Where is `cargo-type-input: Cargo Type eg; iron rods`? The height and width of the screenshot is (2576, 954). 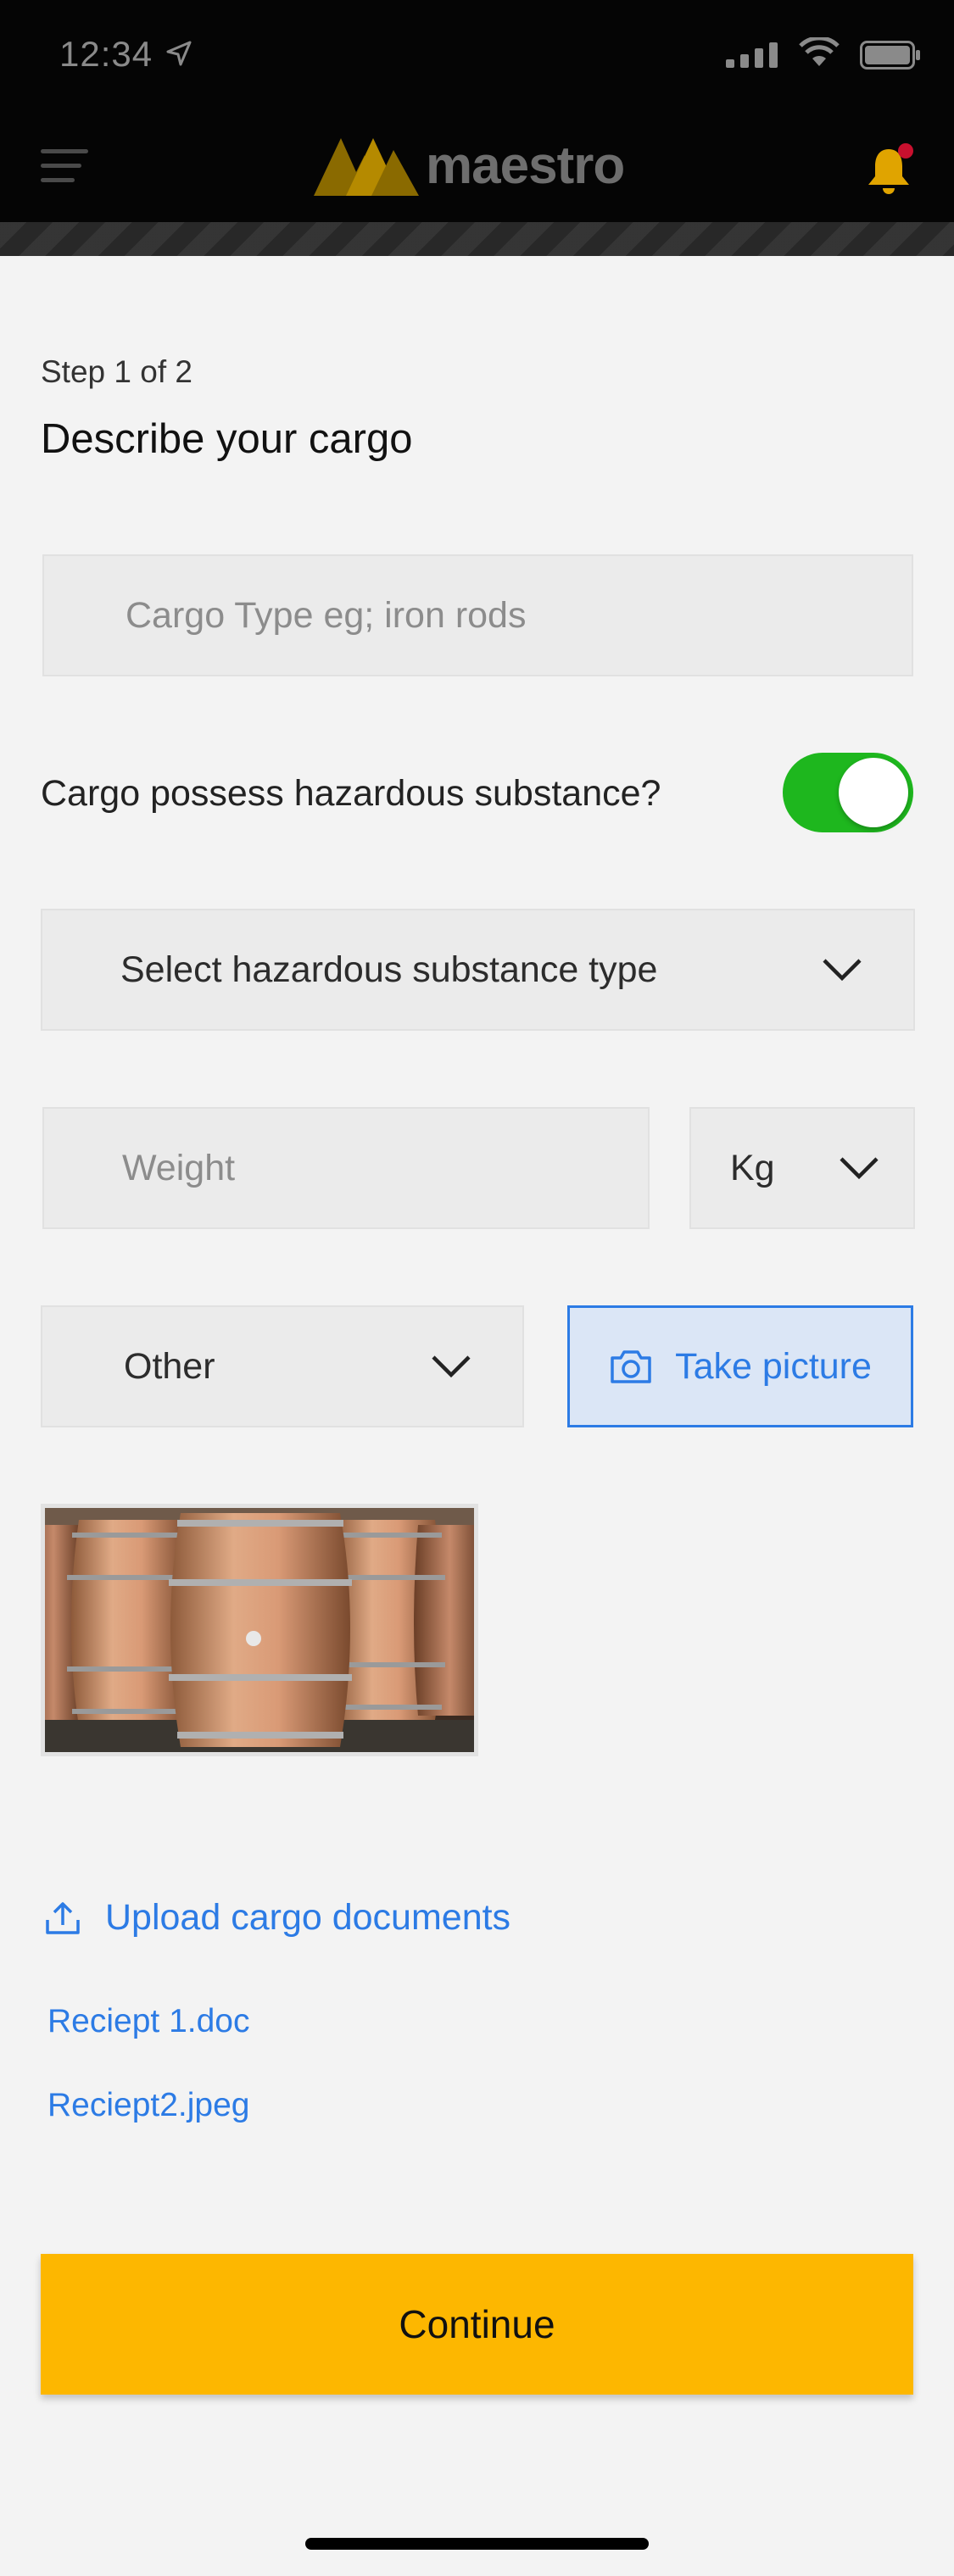
cargo-type-input: Cargo Type eg; iron rods is located at coordinates (477, 615).